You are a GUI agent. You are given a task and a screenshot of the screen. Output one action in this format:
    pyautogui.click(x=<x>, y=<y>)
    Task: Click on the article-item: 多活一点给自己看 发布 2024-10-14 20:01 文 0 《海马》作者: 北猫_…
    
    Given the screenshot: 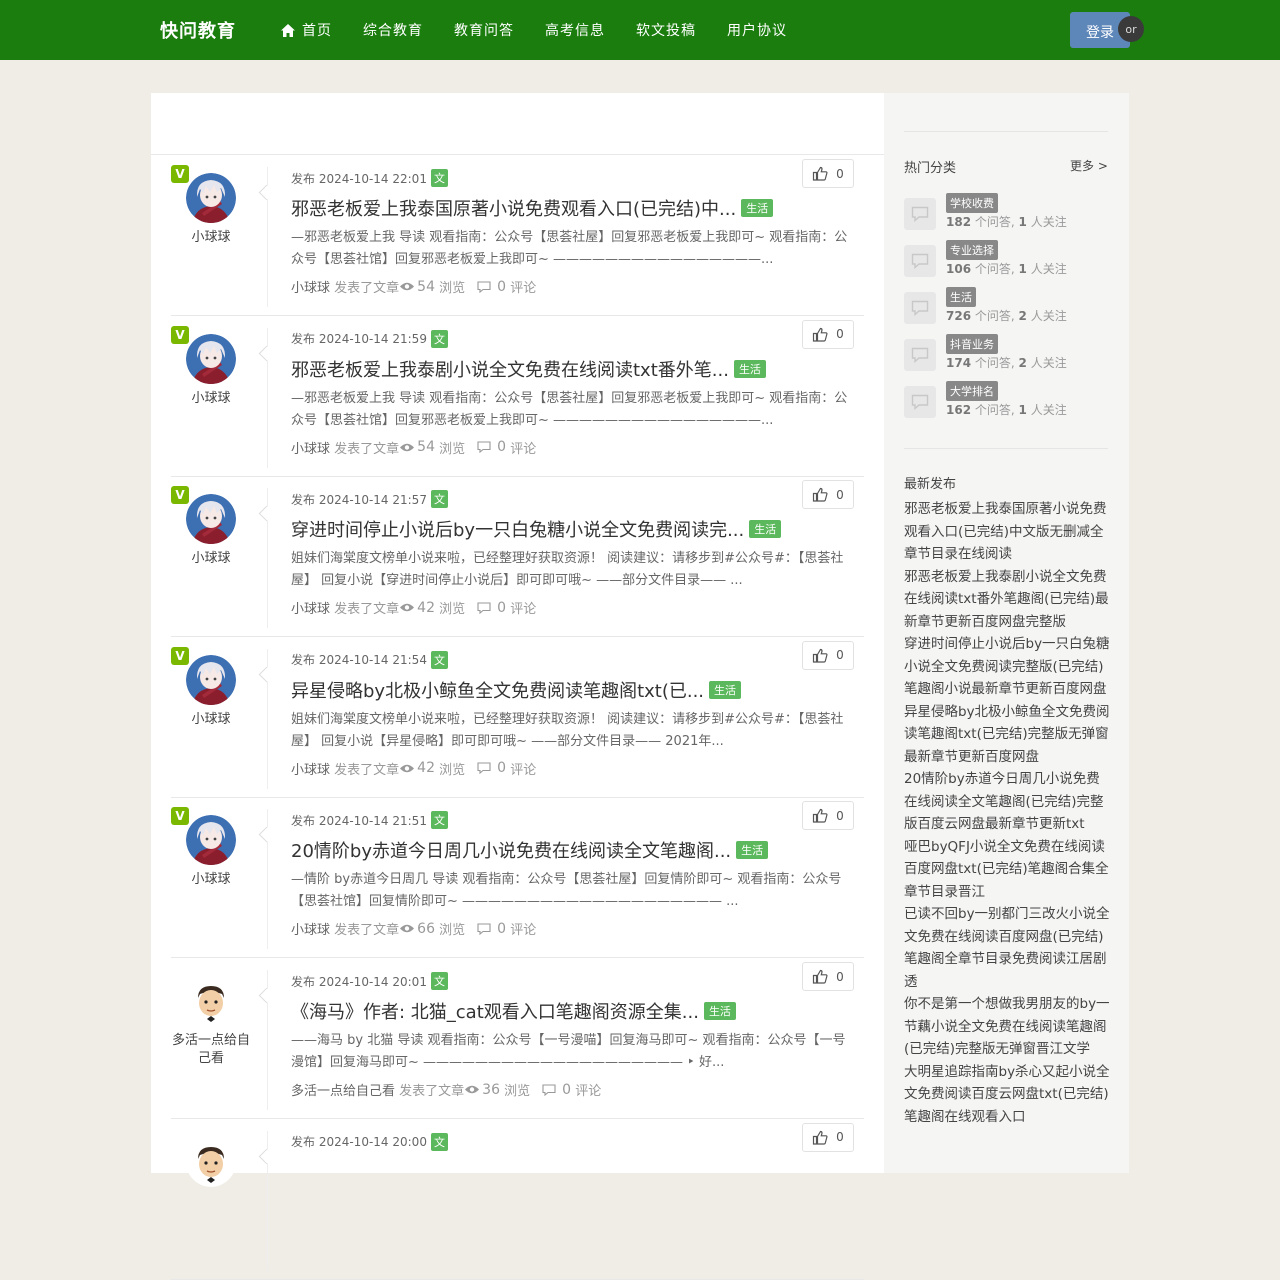 What is the action you would take?
    pyautogui.click(x=517, y=1038)
    